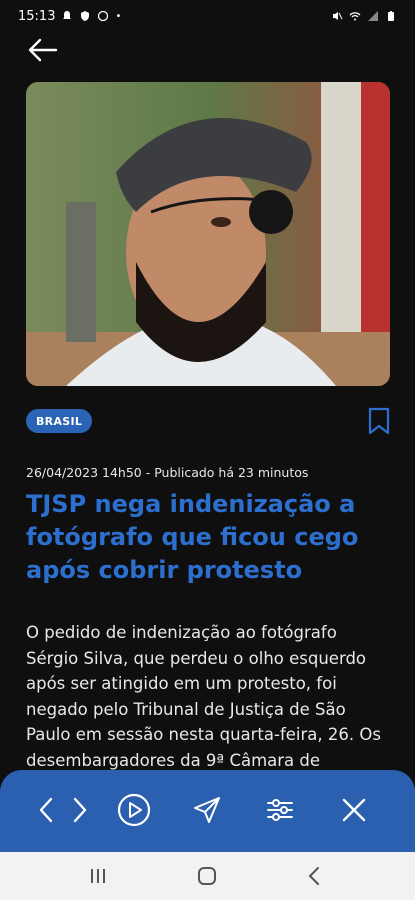 The height and width of the screenshot is (900, 415). Describe the element at coordinates (355, 16) in the screenshot. I see `wifi-icon` at that location.